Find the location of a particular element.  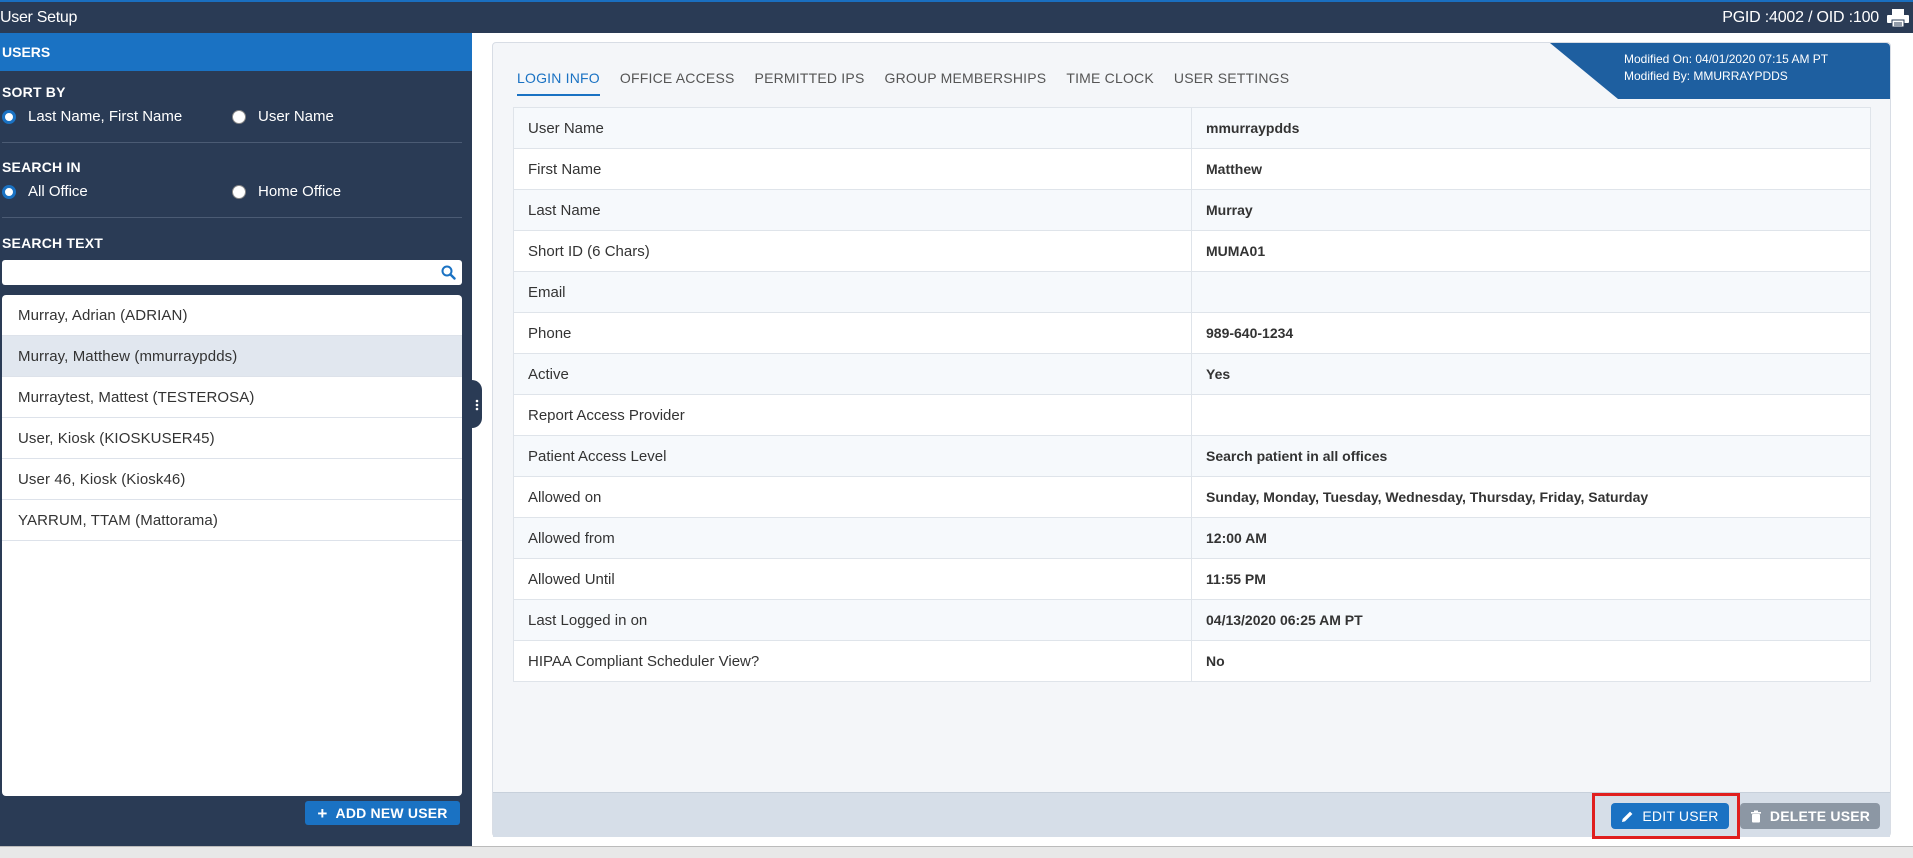

list-item: YARRUM, TTAM (Mattorama) is located at coordinates (232, 520).